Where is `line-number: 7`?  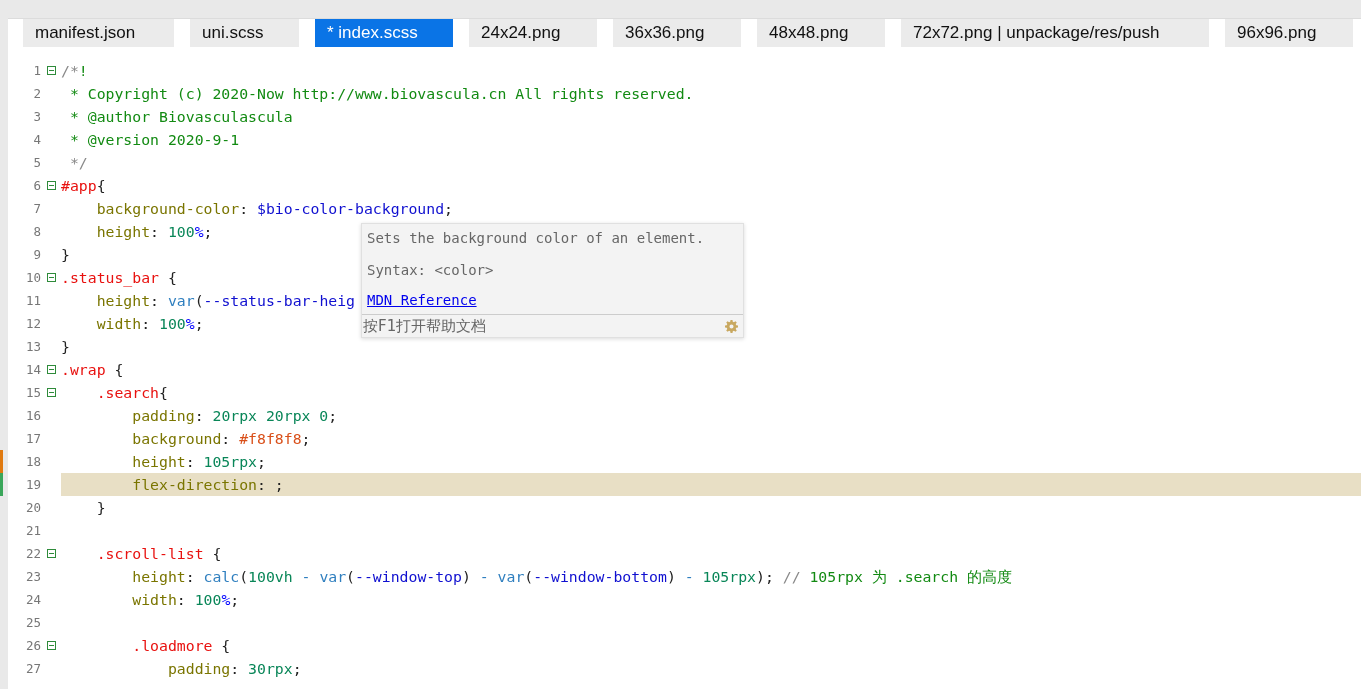
line-number: 7 is located at coordinates (36, 208).